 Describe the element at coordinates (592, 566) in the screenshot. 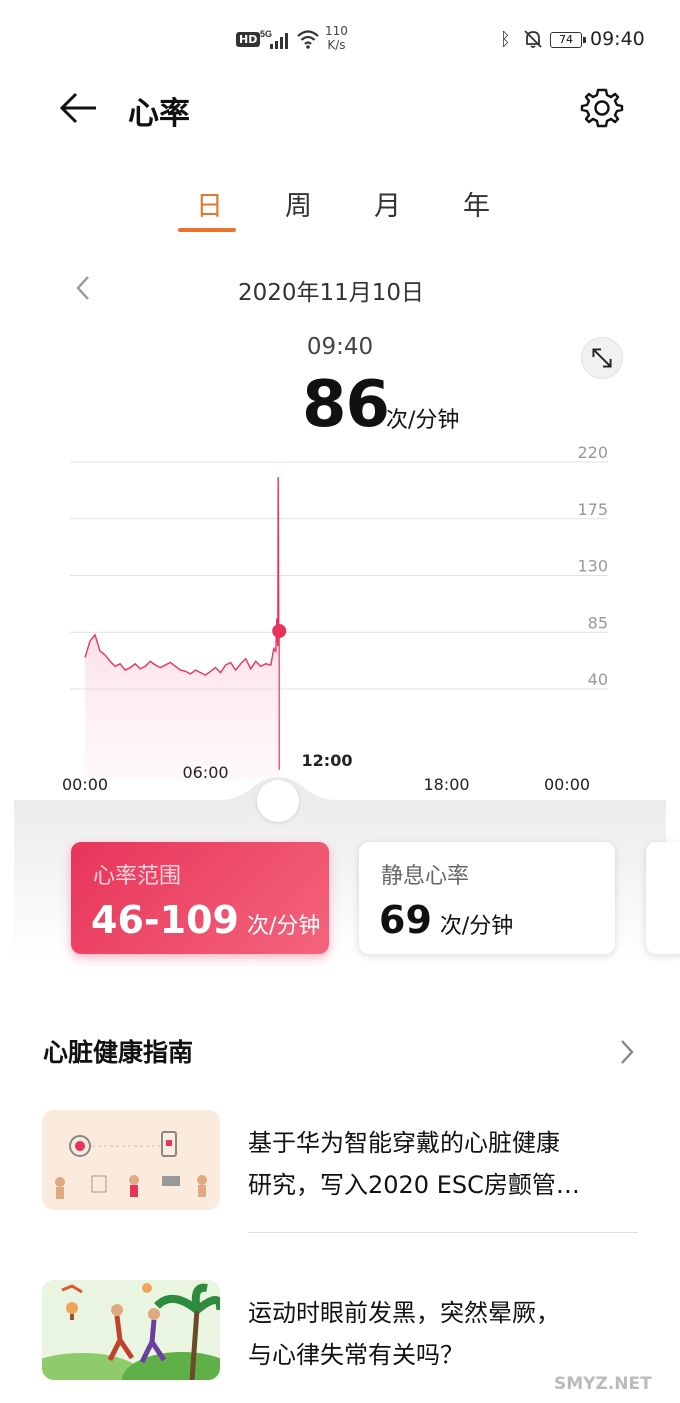

I see `y-tick-label: 130` at that location.